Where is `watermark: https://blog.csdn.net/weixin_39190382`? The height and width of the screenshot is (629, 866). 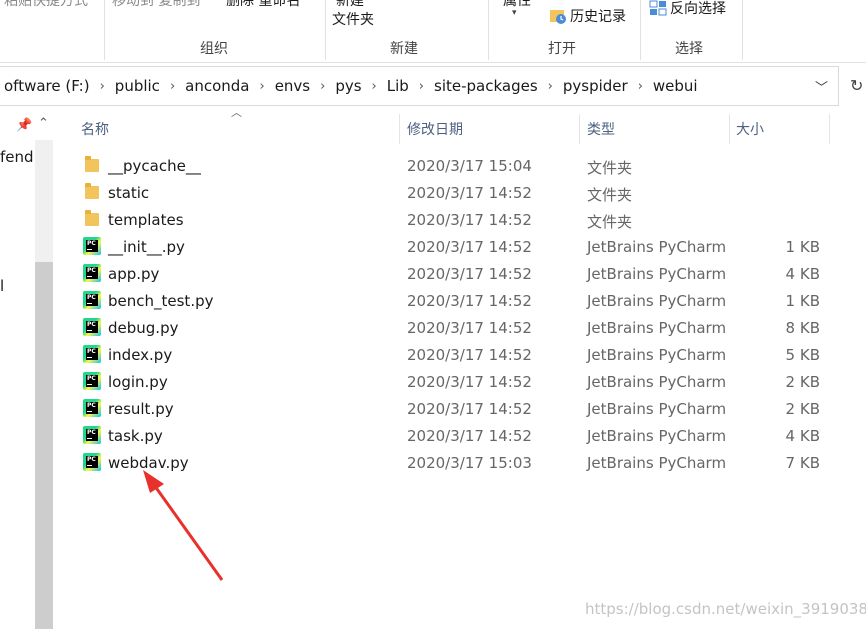
watermark: https://blog.csdn.net/weixin_39190382 is located at coordinates (725, 609).